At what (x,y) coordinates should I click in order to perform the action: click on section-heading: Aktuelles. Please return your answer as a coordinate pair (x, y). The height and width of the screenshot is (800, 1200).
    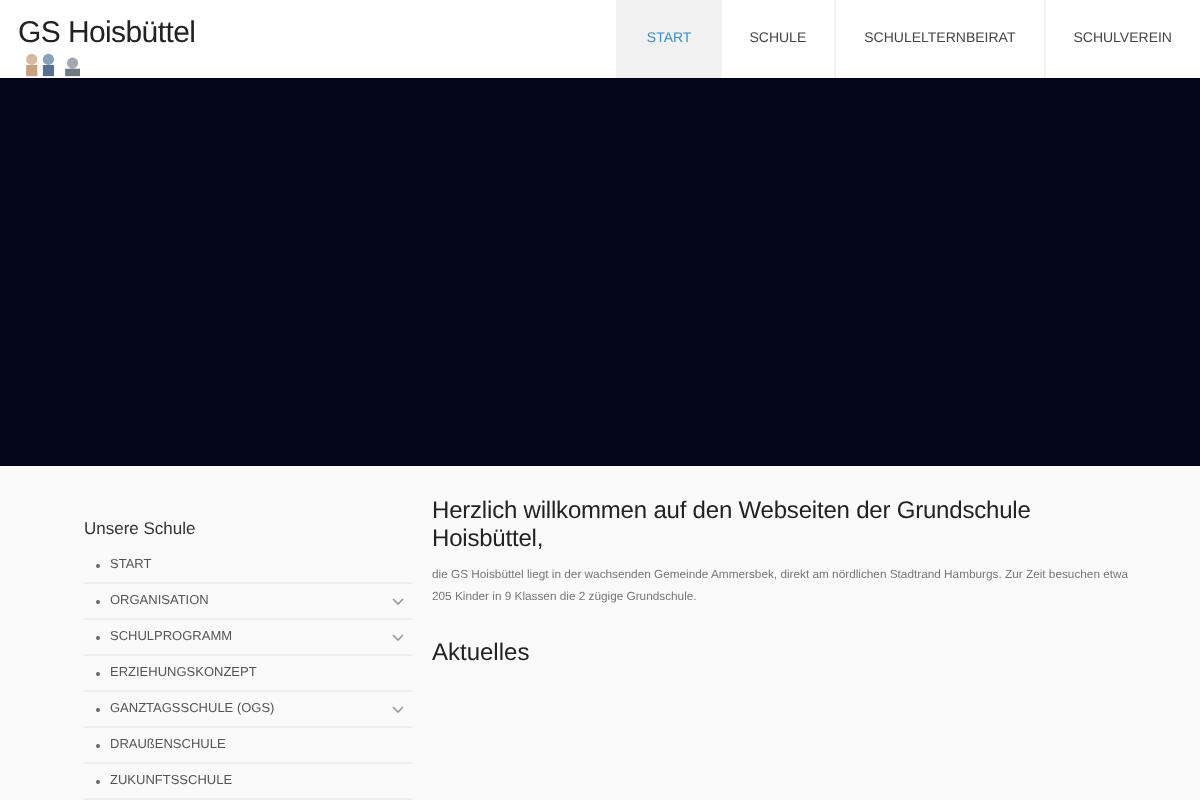
    Looking at the image, I should click on (482, 652).